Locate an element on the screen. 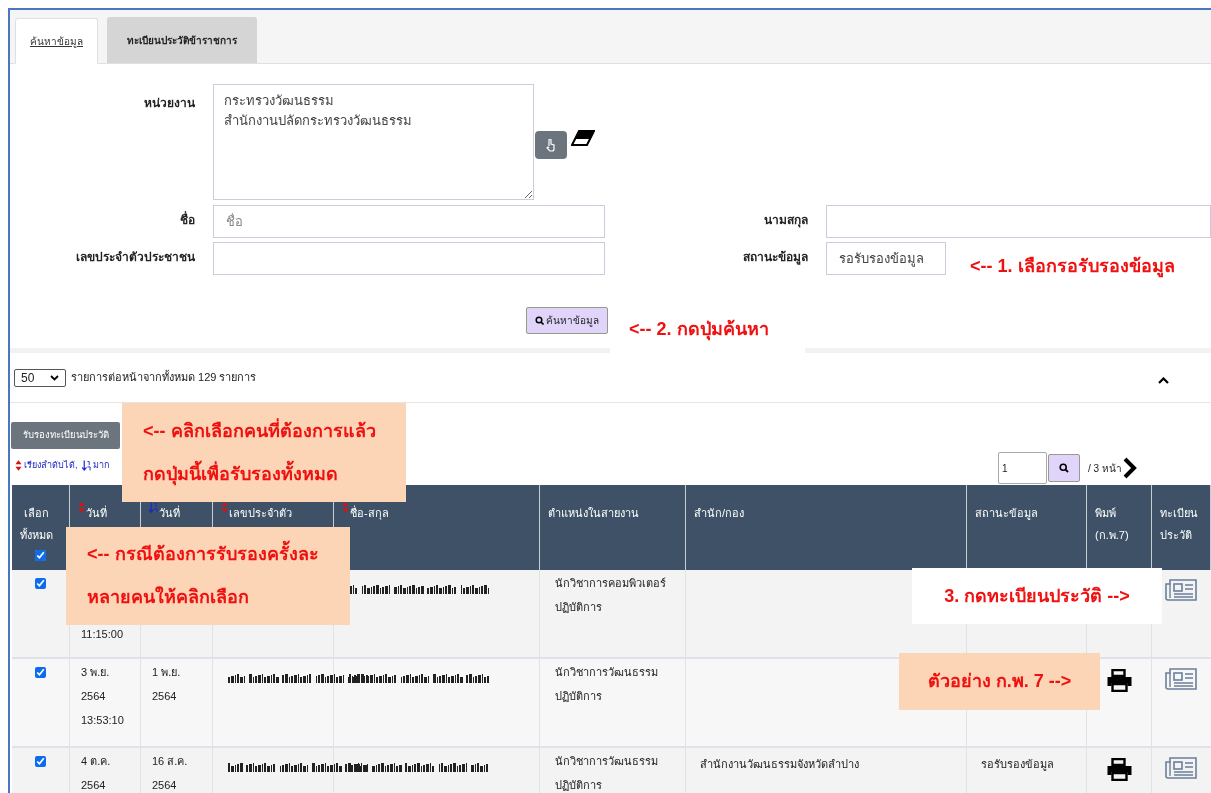  callout-text: <-- คลิกเลือกคนที่ต้องการแล้ว is located at coordinates (260, 430).